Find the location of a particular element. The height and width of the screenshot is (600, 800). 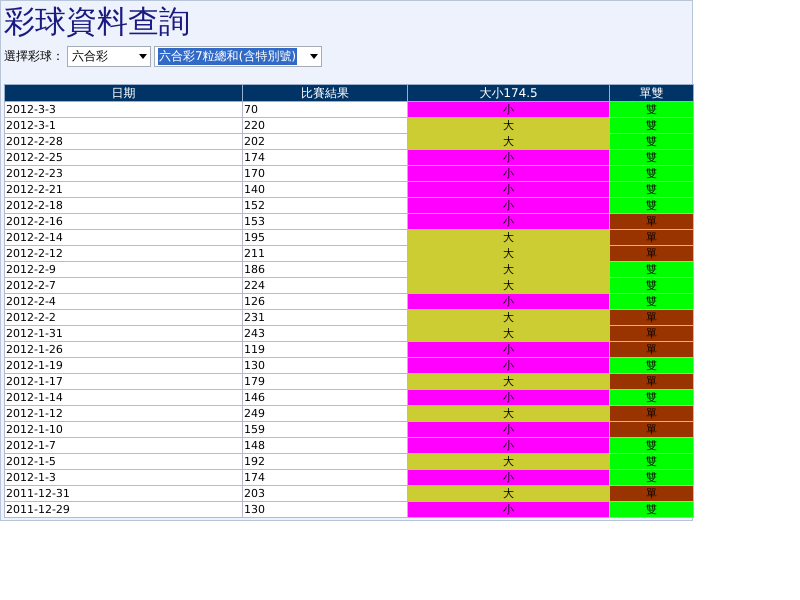

table-cell: 159 is located at coordinates (325, 430).